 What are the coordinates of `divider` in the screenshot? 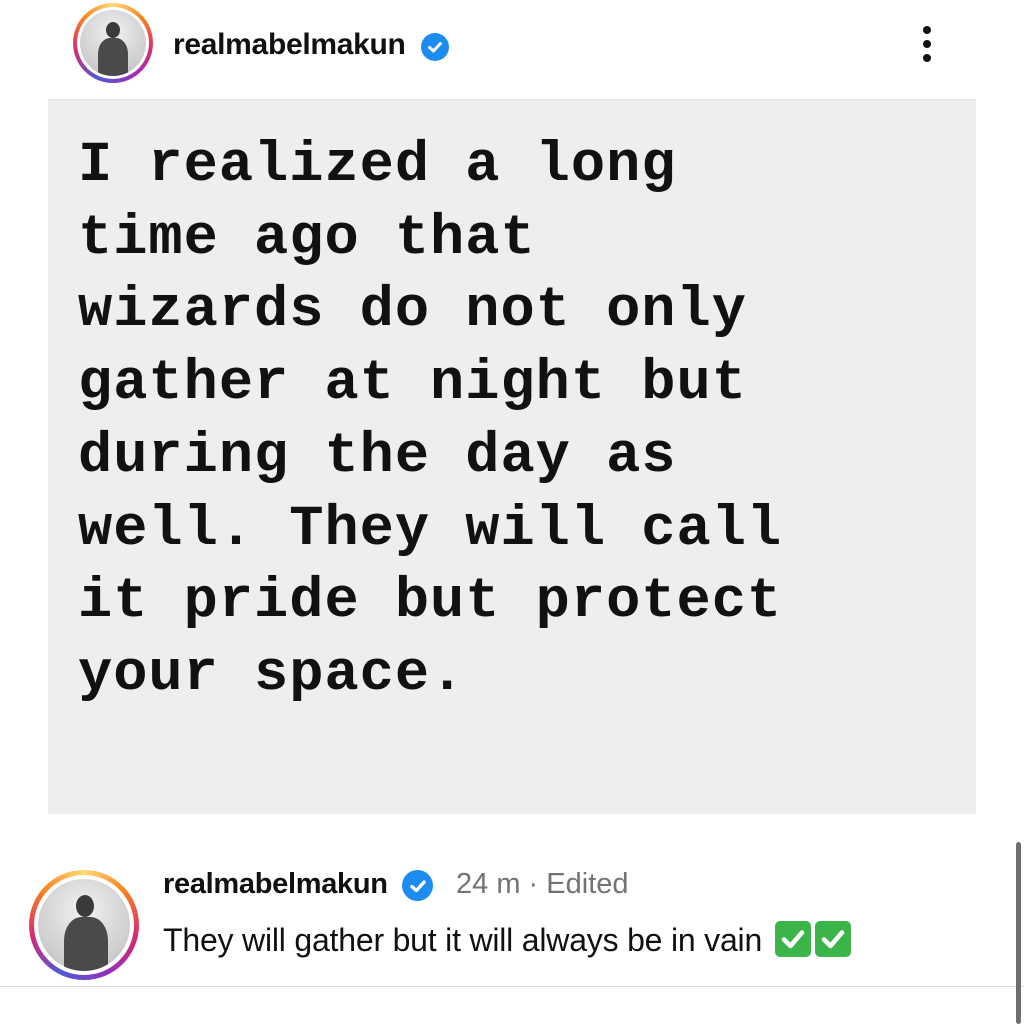 It's located at (512, 986).